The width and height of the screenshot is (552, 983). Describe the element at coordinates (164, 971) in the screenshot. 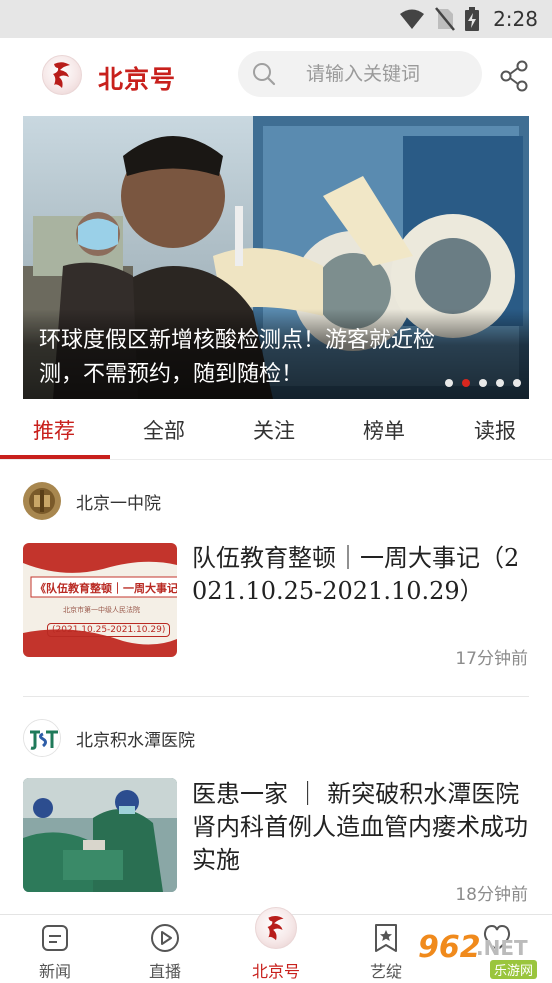

I see `nav-label: 直播` at that location.